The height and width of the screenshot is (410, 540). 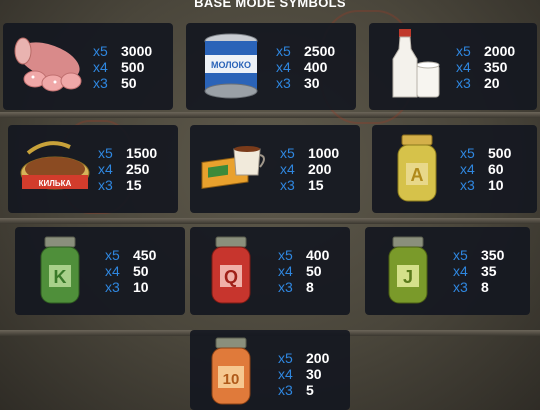 I want to click on symbol-panel-milk-can: МОЛОКО x5 2500 x4 400 x3 30, so click(x=271, y=66).